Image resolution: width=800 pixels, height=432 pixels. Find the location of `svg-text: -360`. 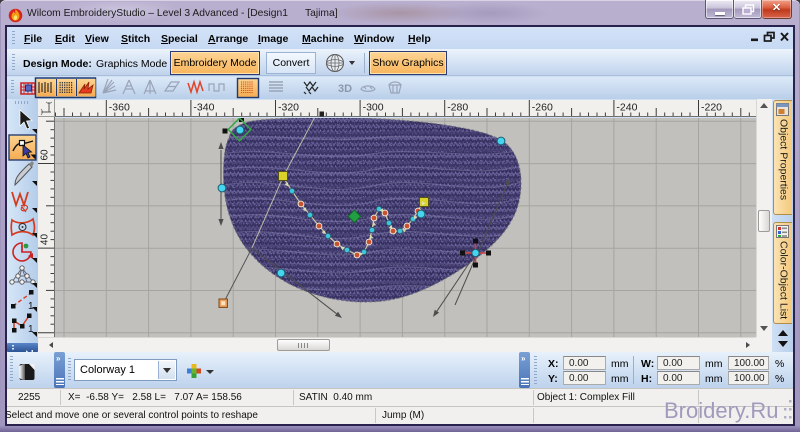

svg-text: -360 is located at coordinates (119, 108).